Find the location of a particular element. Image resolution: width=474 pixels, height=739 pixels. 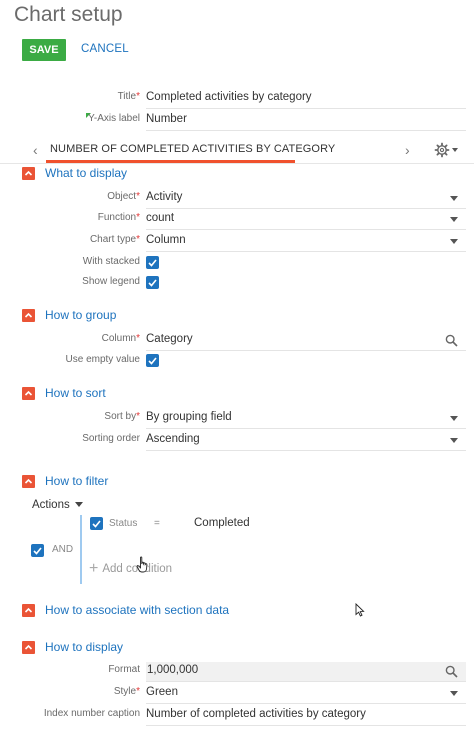

hand-cursor-icon is located at coordinates (142, 564).